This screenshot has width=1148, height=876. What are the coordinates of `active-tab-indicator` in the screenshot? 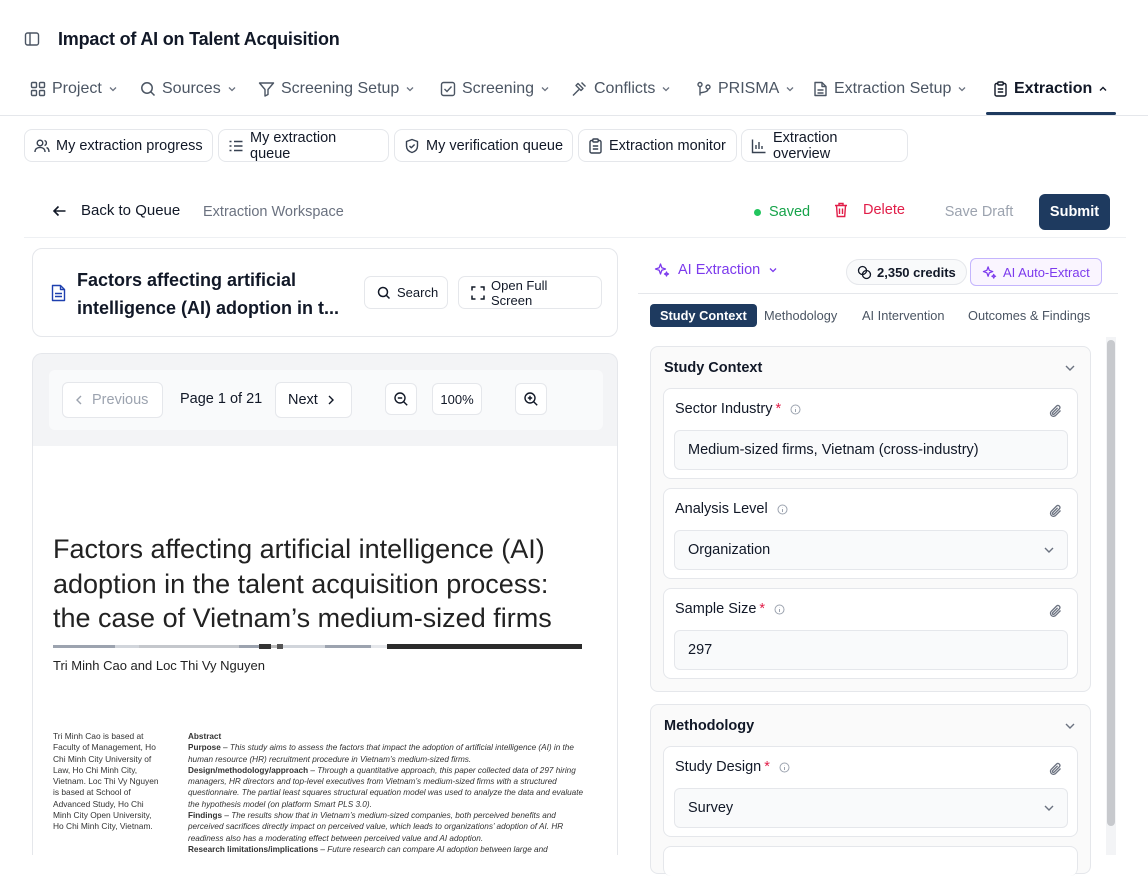 It's located at (1051, 113).